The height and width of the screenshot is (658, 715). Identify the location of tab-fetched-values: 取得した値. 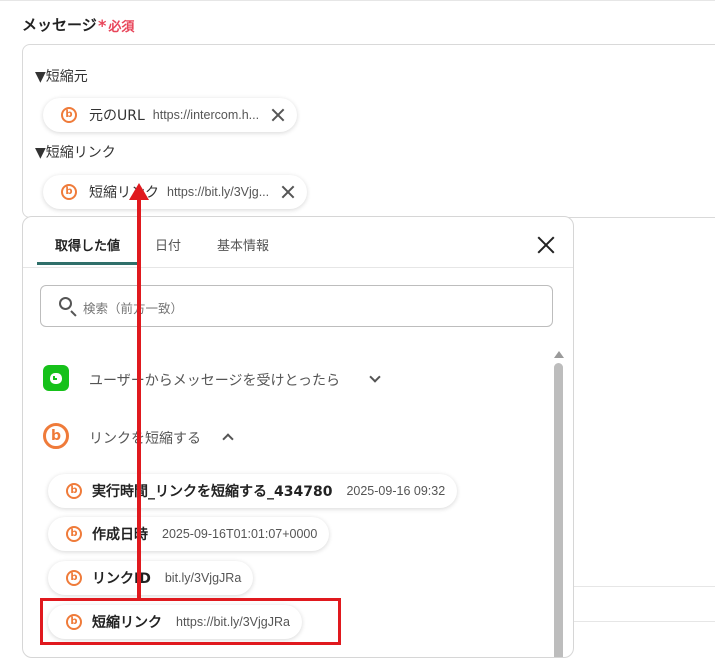
(87, 244).